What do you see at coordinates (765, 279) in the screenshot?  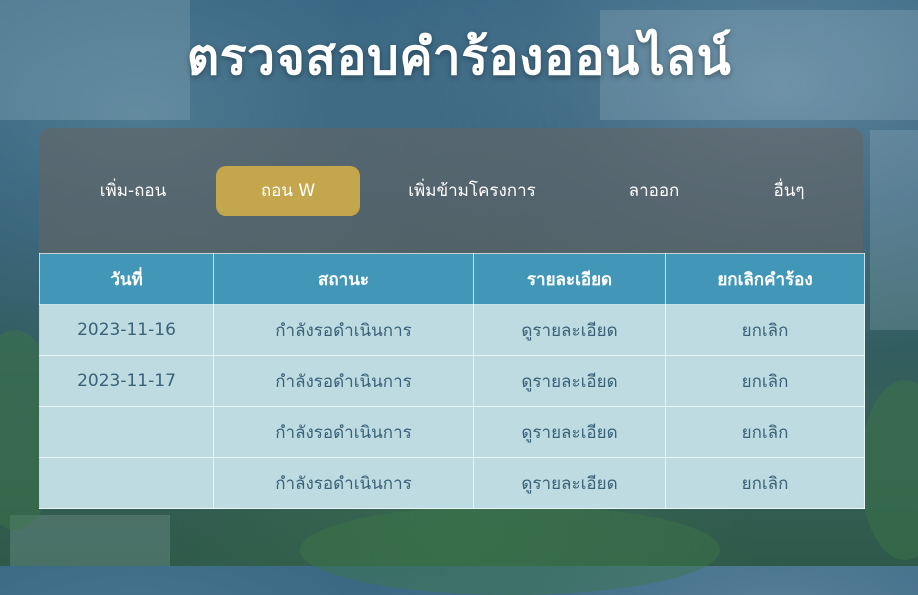 I see `column-header-cancel: ยกเลิกคำร้อง` at bounding box center [765, 279].